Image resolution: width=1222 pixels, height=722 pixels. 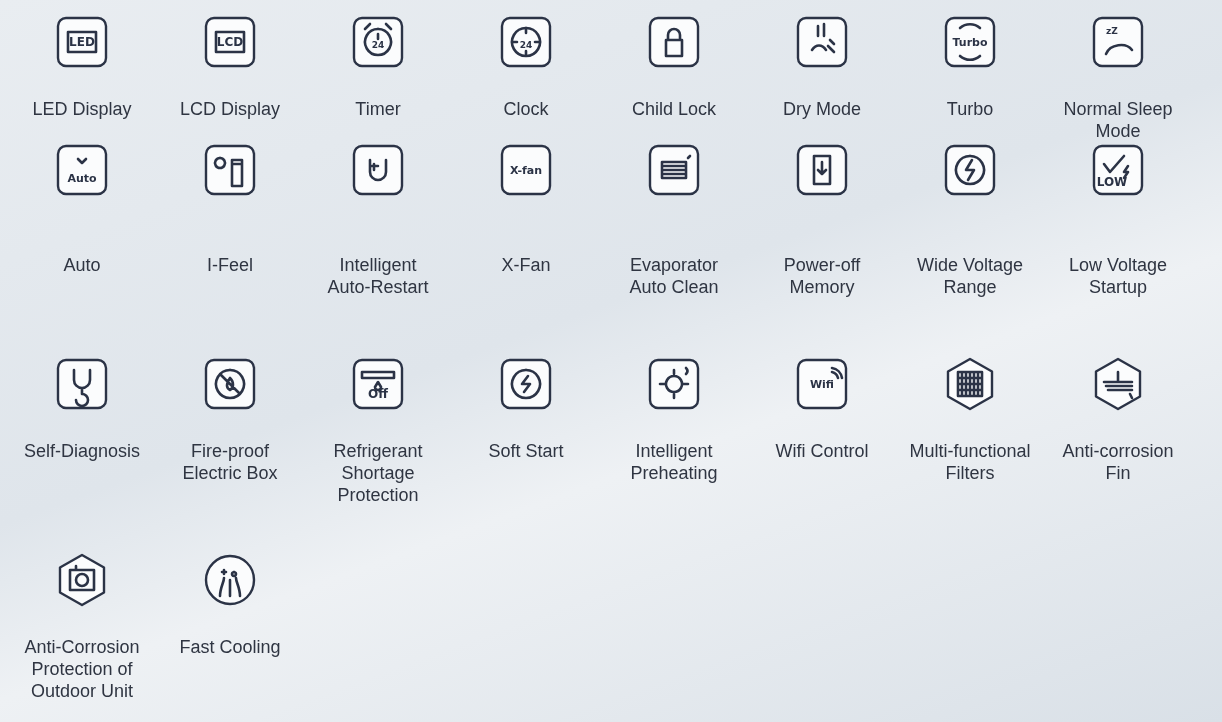 I want to click on feature-label: Low Voltage Startup, so click(x=1118, y=276).